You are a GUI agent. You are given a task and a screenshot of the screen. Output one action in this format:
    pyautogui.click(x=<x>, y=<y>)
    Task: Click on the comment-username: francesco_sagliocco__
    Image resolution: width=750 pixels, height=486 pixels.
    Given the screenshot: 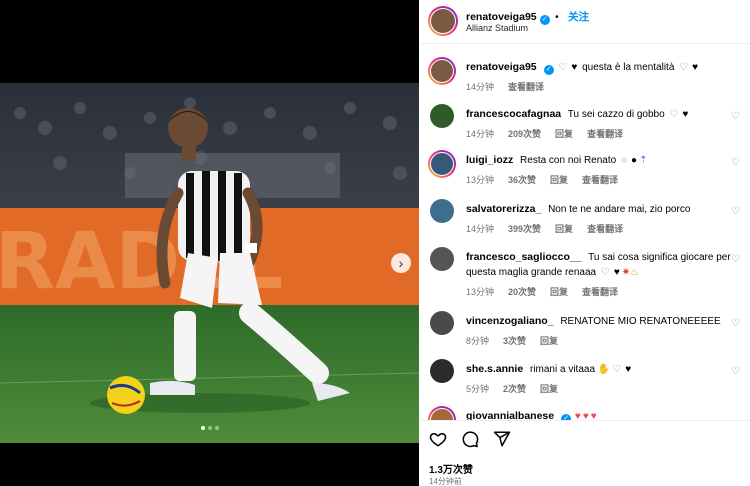 What is the action you would take?
    pyautogui.click(x=524, y=257)
    